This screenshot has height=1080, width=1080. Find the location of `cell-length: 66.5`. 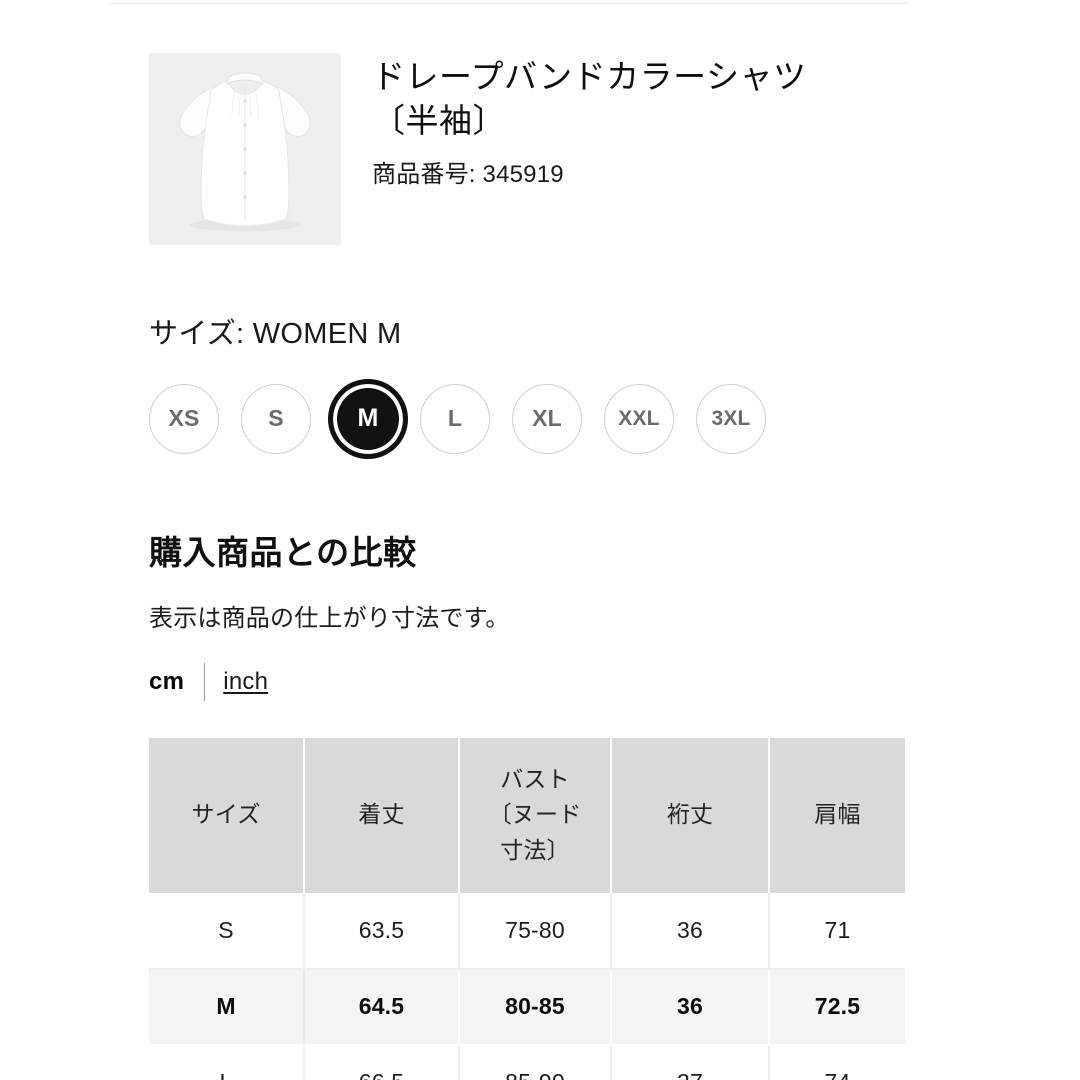

cell-length: 66.5 is located at coordinates (382, 1062).